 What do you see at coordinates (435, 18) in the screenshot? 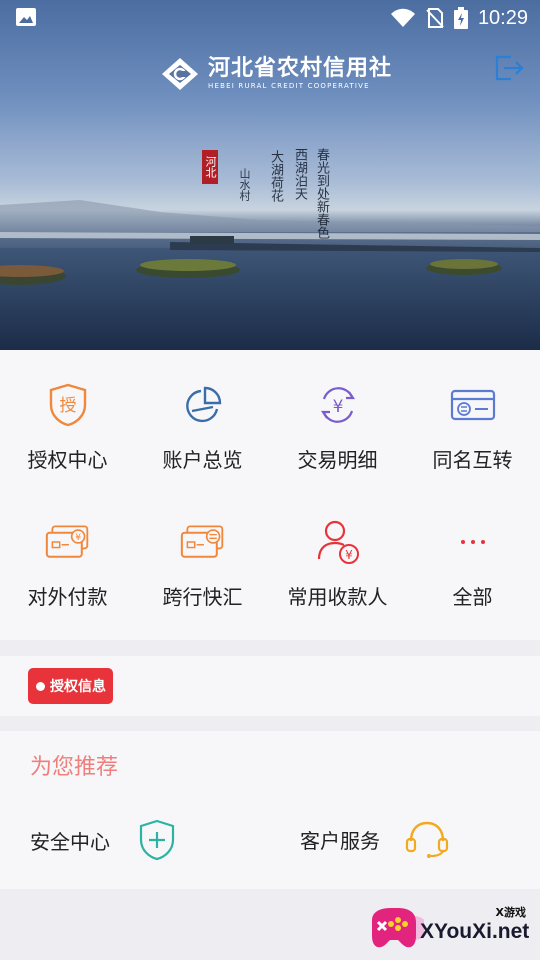
I see `no-sim-icon` at bounding box center [435, 18].